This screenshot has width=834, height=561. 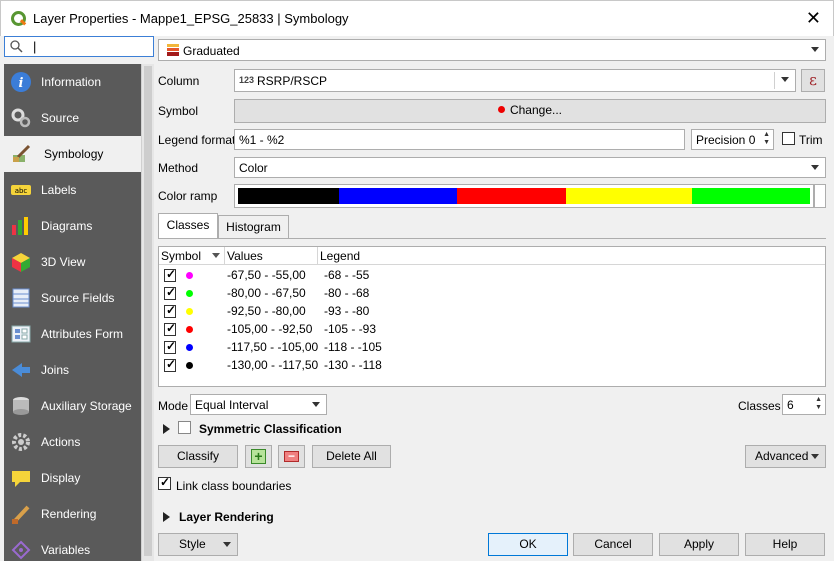 What do you see at coordinates (269, 329) in the screenshot?
I see `class-values: -105,00 - -92,50` at bounding box center [269, 329].